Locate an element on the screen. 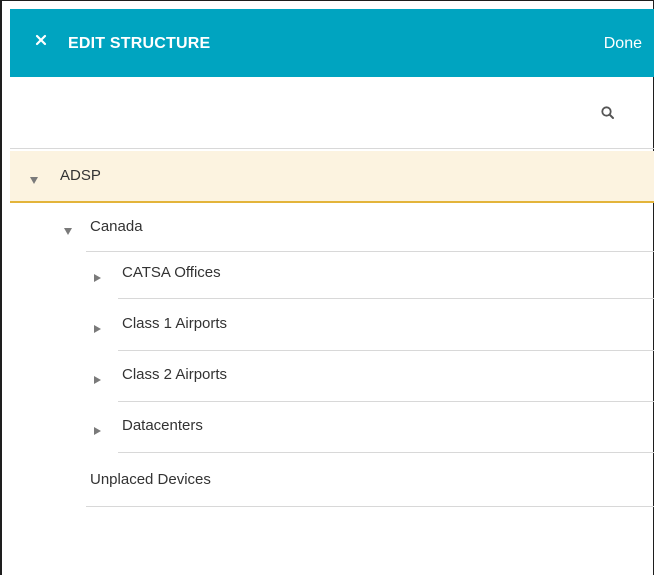 The image size is (654, 575). tree-node-label: Class 2 Airports is located at coordinates (175, 374).